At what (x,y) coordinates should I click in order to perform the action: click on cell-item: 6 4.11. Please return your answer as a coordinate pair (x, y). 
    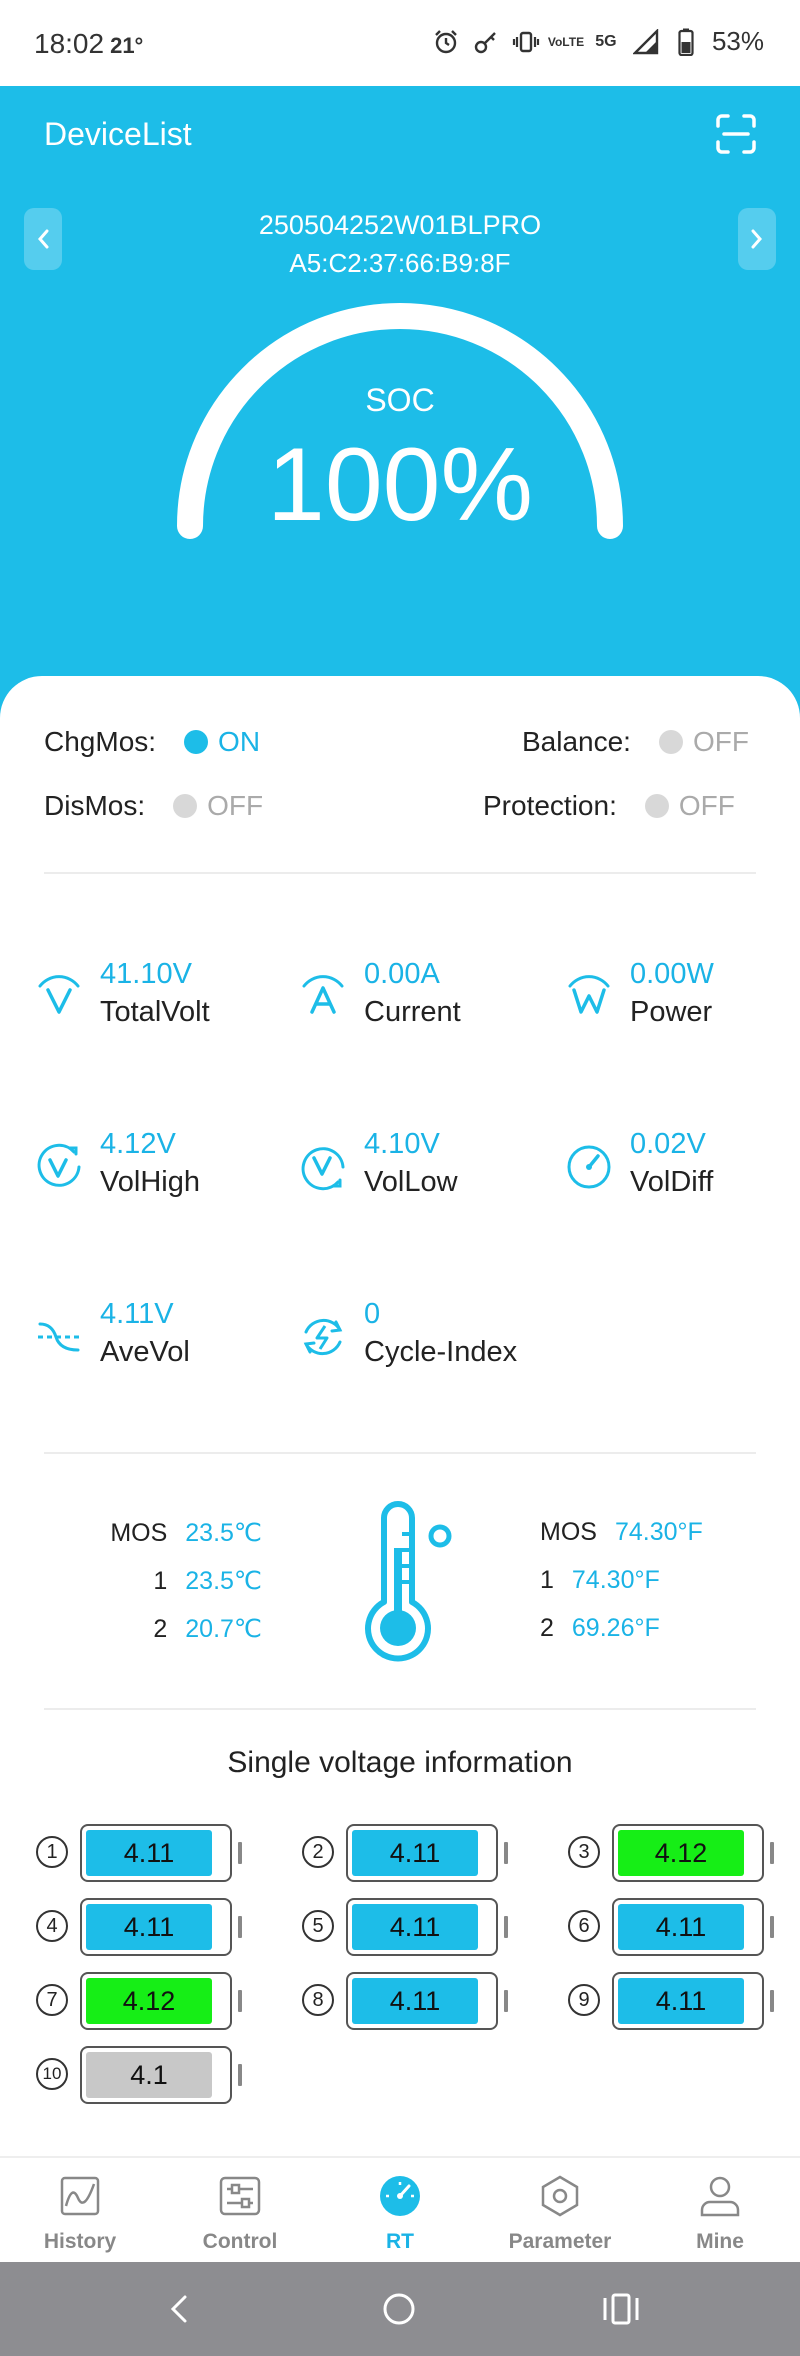
    Looking at the image, I should click on (673, 1927).